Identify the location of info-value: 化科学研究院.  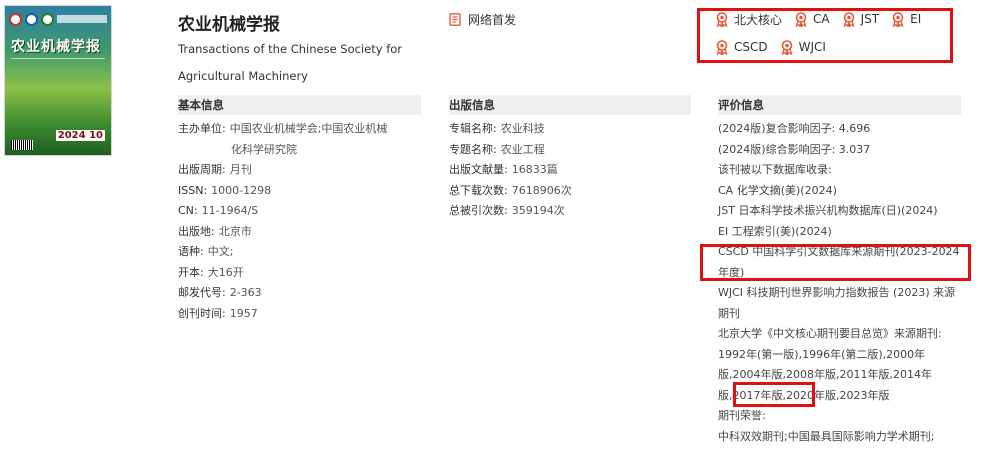
(264, 149).